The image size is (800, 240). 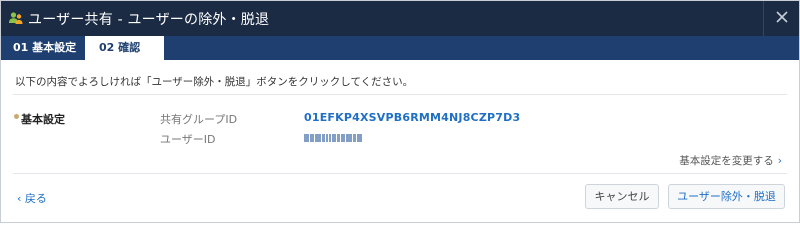 I want to click on field-value-group-id: 01EFKP4XSVPB6RMM4NJ8CZP7D3, so click(x=412, y=117).